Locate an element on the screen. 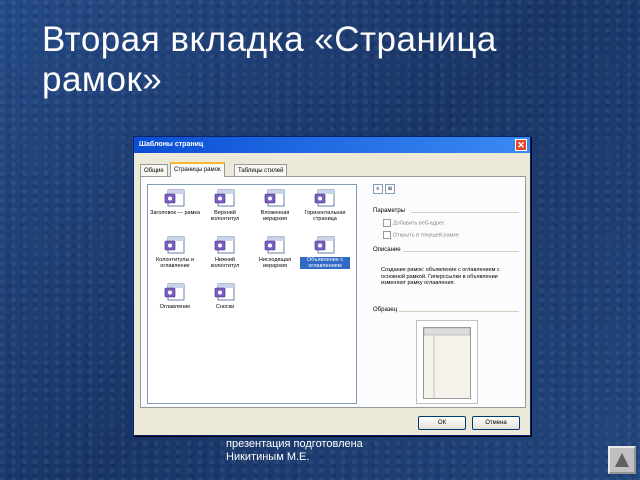  template-item: Заголовок — рамка is located at coordinates (175, 202).